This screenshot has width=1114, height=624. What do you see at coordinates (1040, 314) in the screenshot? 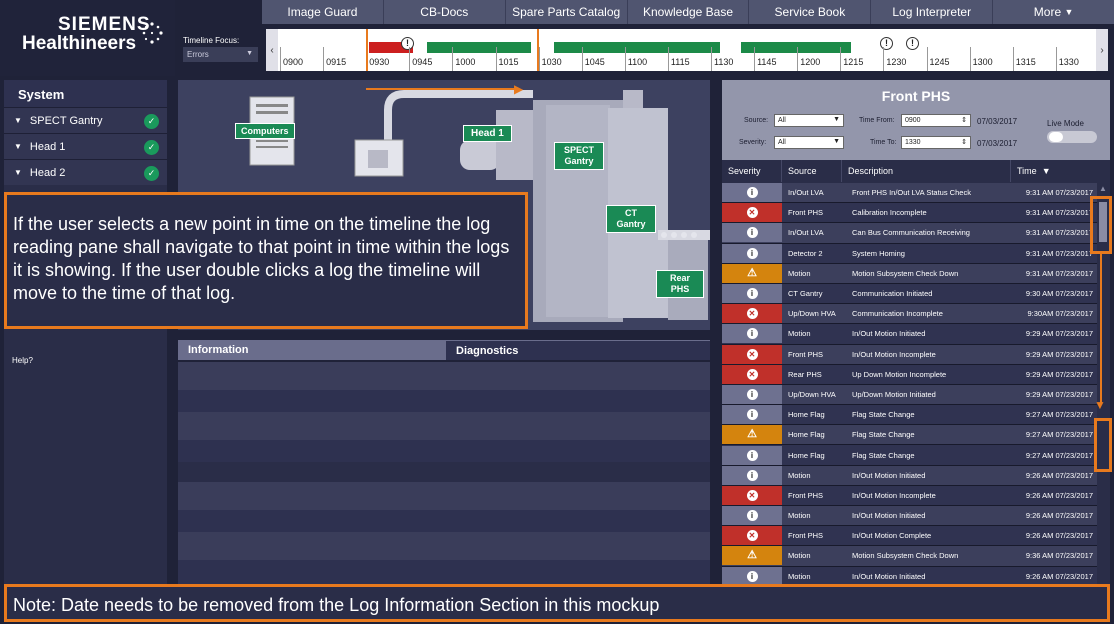
I see `log-time: 9:30AM` at bounding box center [1040, 314].